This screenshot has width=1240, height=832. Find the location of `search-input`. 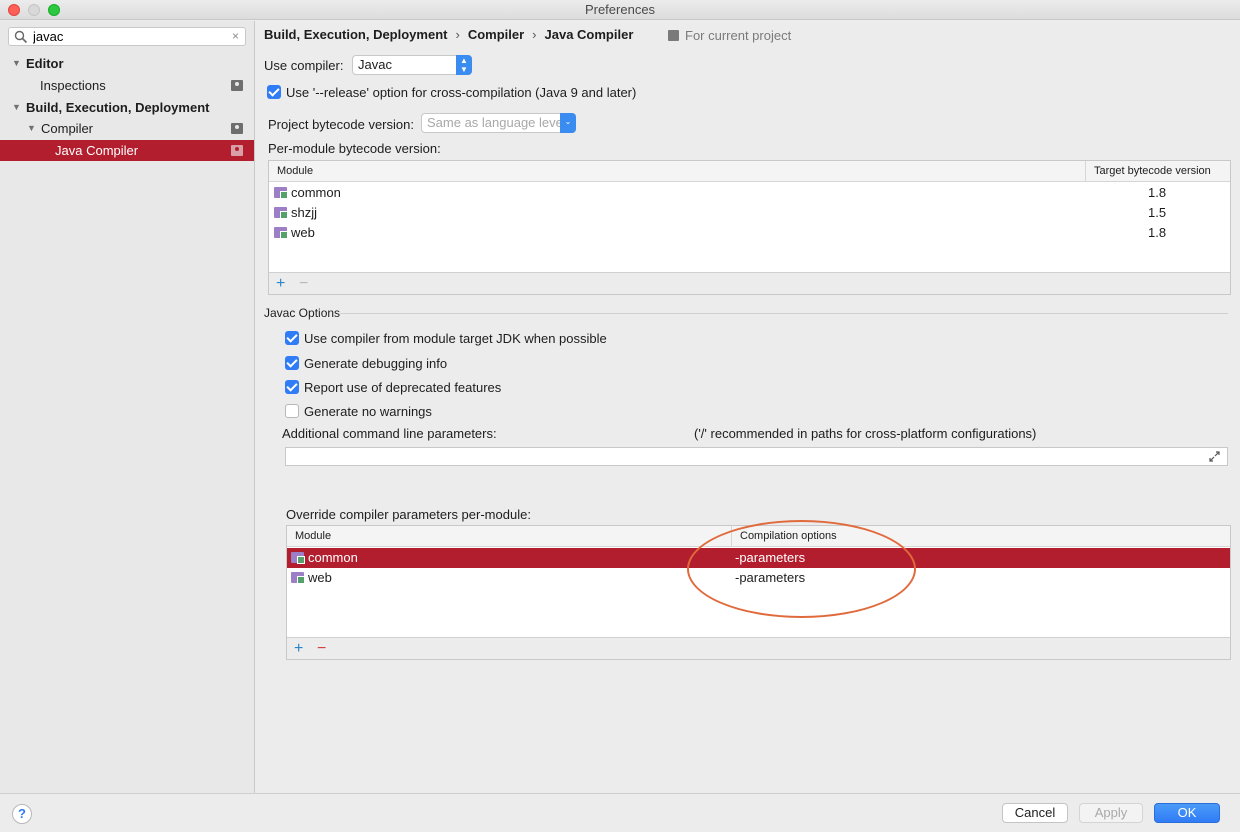

search-input is located at coordinates (128, 36).